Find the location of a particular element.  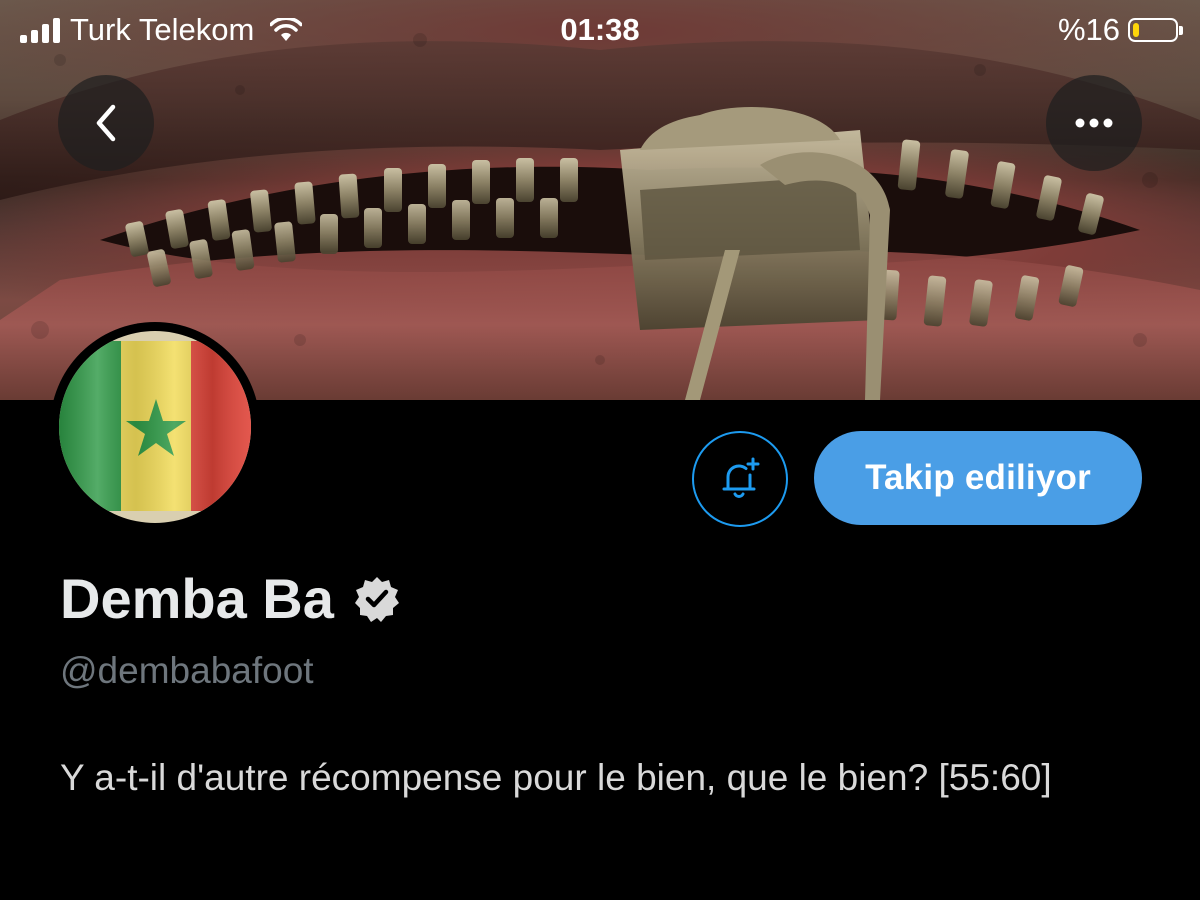

status-bar: Turk Telekom 01:38 %16 is located at coordinates (600, 32).